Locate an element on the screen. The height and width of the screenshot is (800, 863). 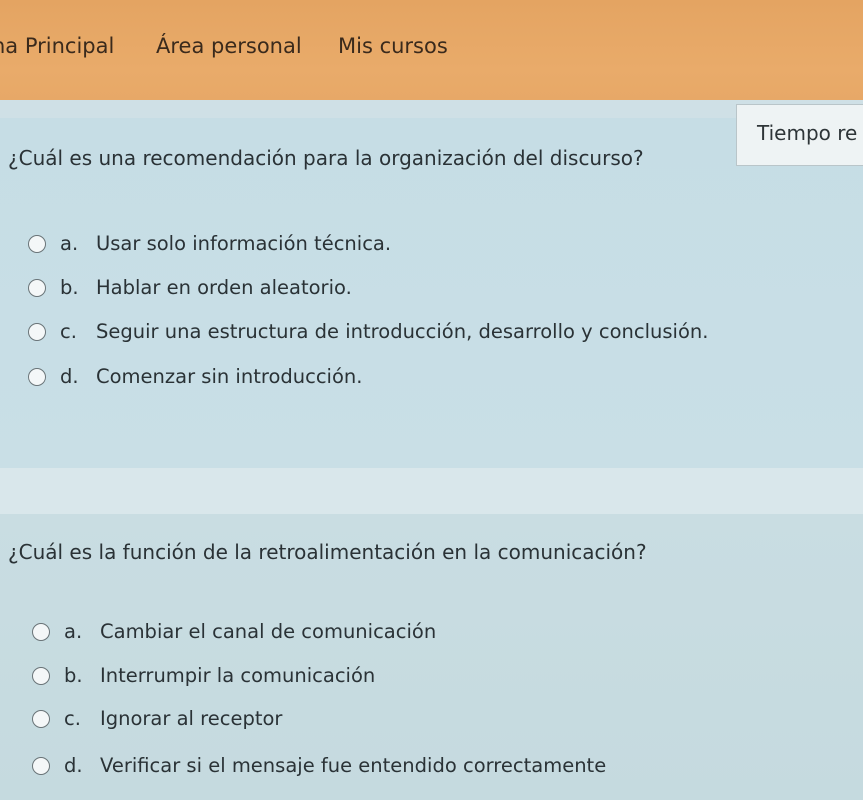
nav-link-personal-area: Área personal is located at coordinates (229, 46).